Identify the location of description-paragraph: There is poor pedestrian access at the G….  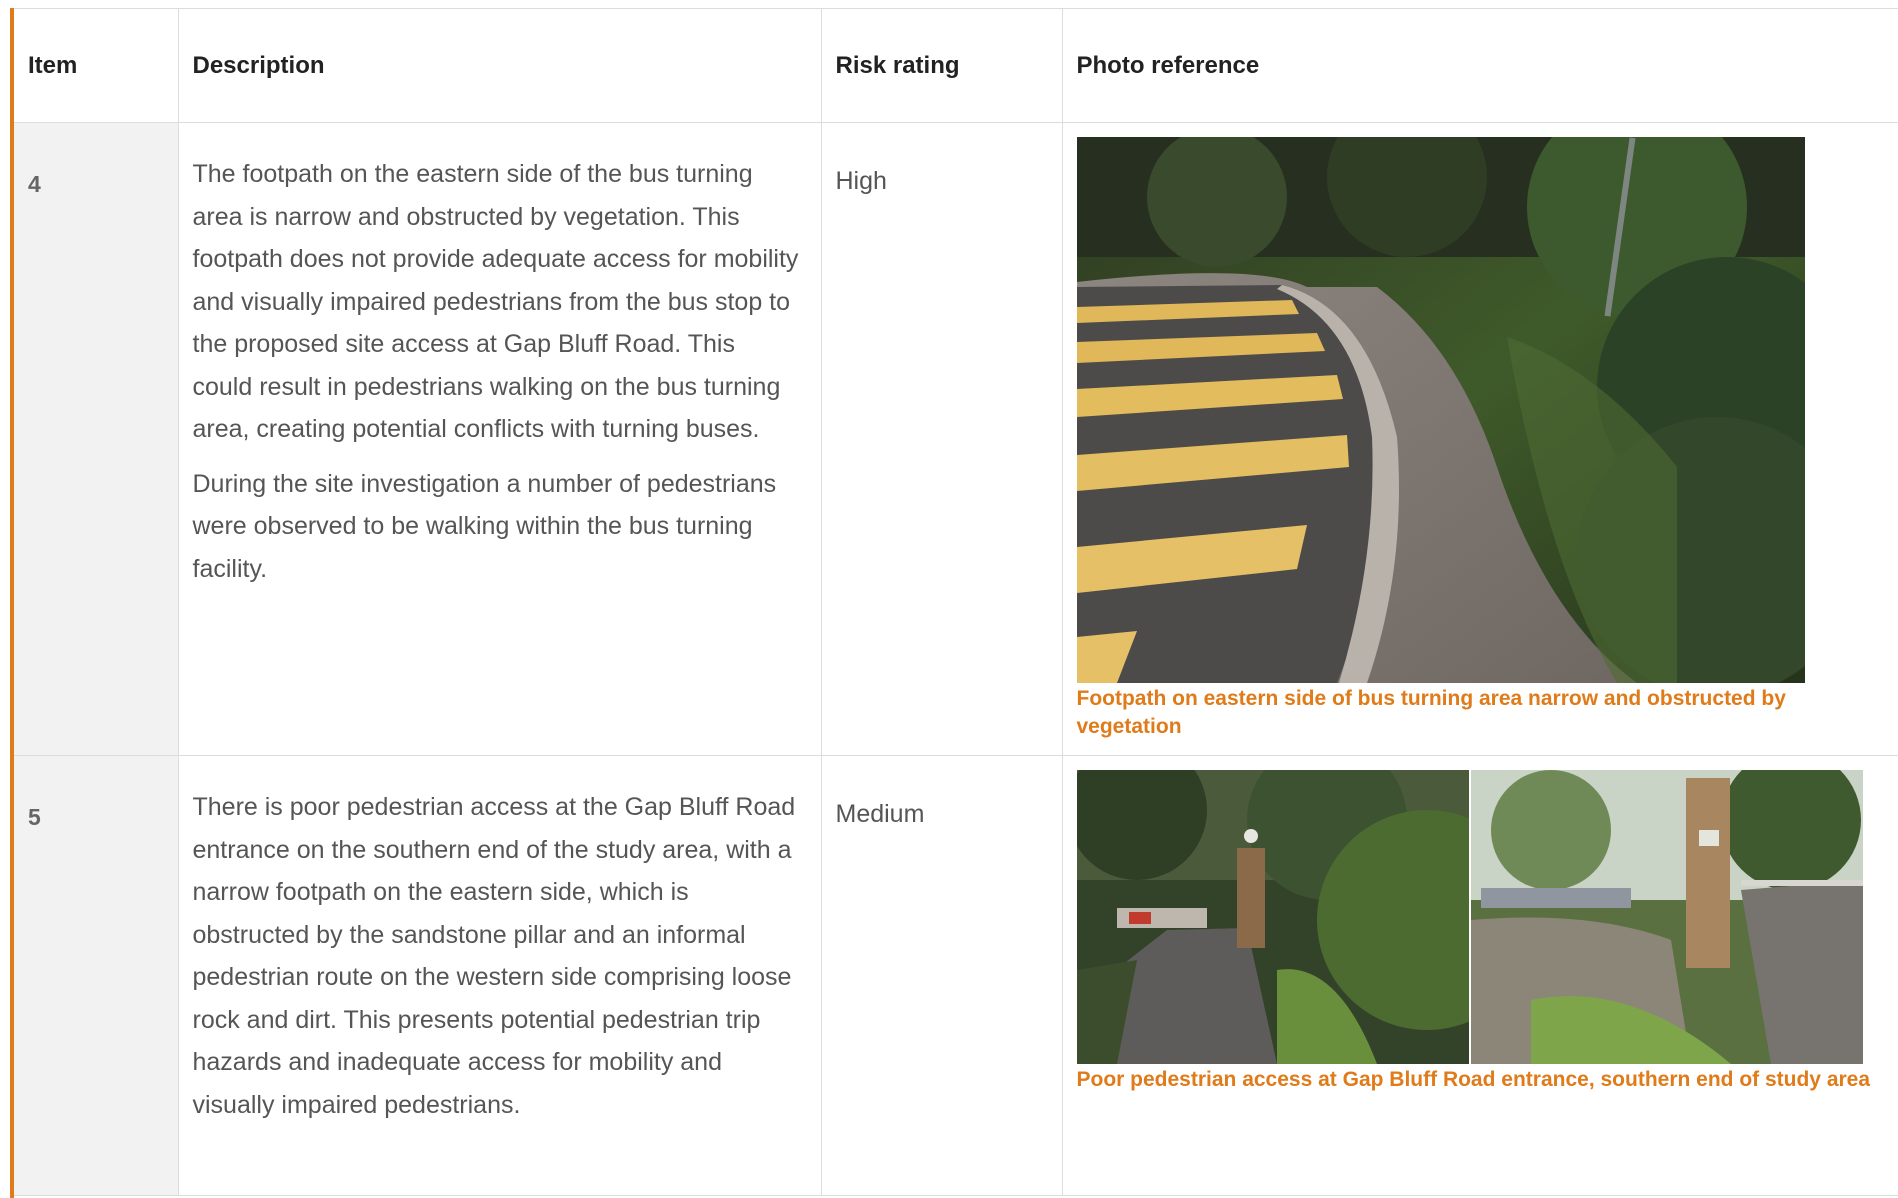
(494, 956).